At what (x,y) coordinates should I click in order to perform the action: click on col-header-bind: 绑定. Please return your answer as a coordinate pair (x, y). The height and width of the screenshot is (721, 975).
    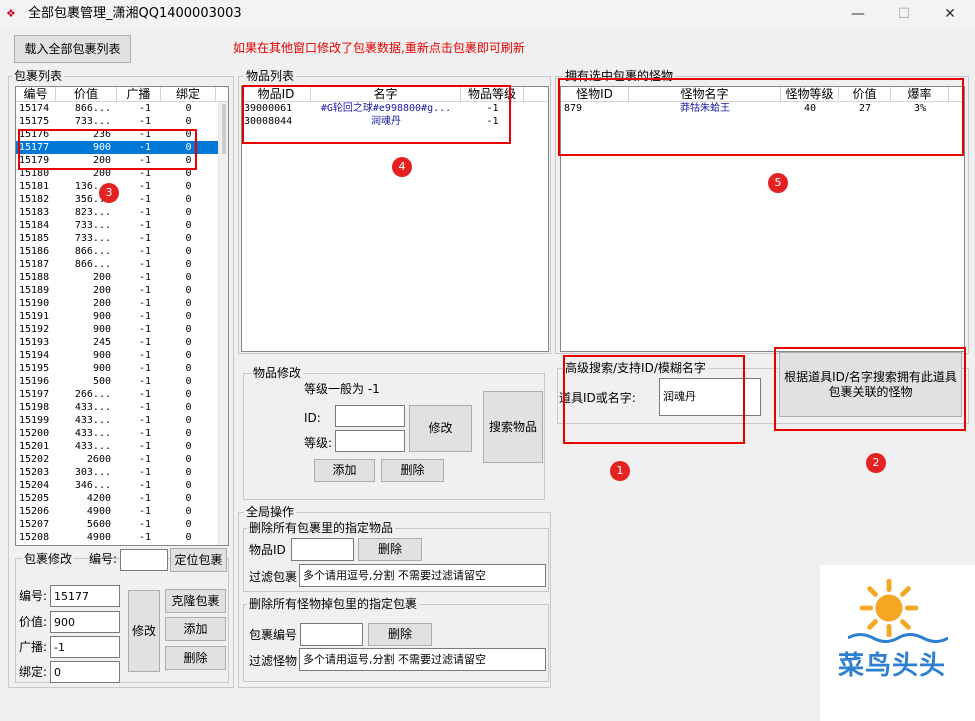
    Looking at the image, I should click on (188, 94).